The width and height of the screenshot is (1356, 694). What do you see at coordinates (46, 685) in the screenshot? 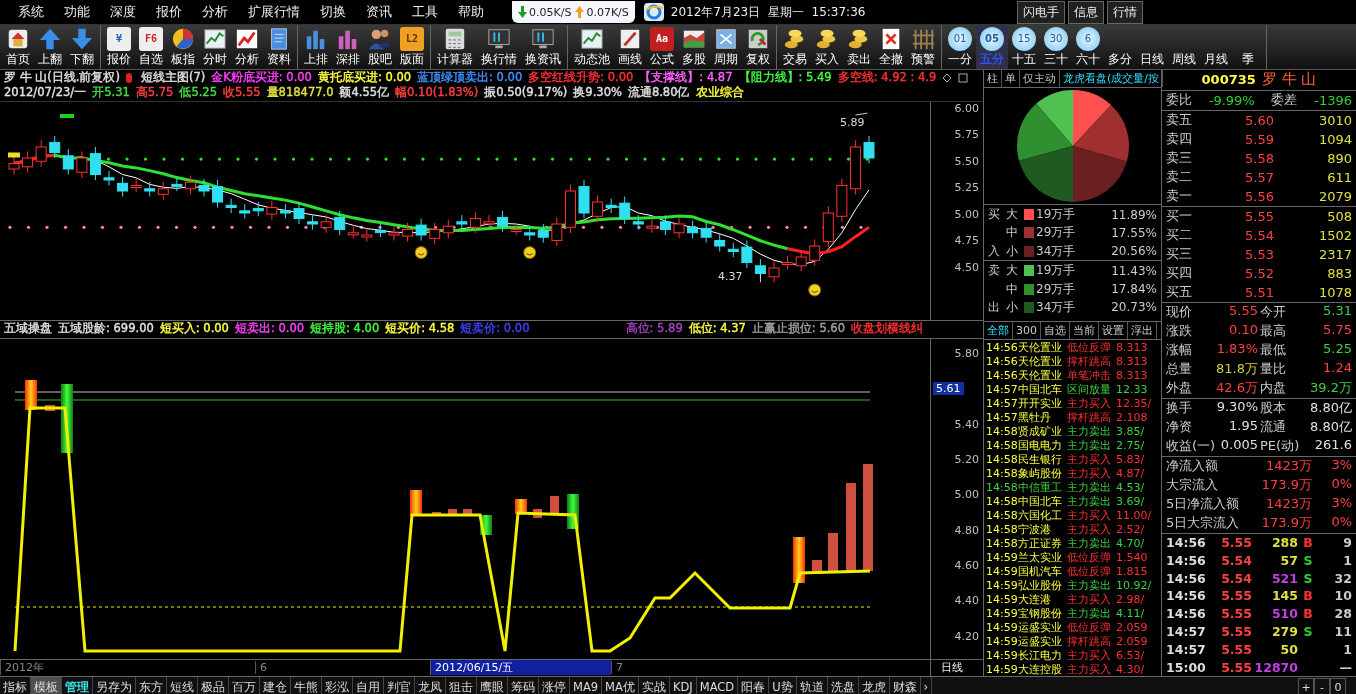
I see `template-tab: 模板` at bounding box center [46, 685].